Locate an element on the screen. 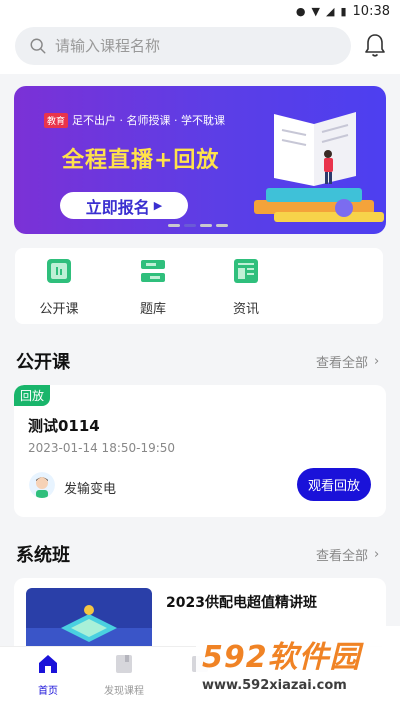 This screenshot has width=400, height=701. quick-item-question-bank: 题库 is located at coordinates (153, 287).